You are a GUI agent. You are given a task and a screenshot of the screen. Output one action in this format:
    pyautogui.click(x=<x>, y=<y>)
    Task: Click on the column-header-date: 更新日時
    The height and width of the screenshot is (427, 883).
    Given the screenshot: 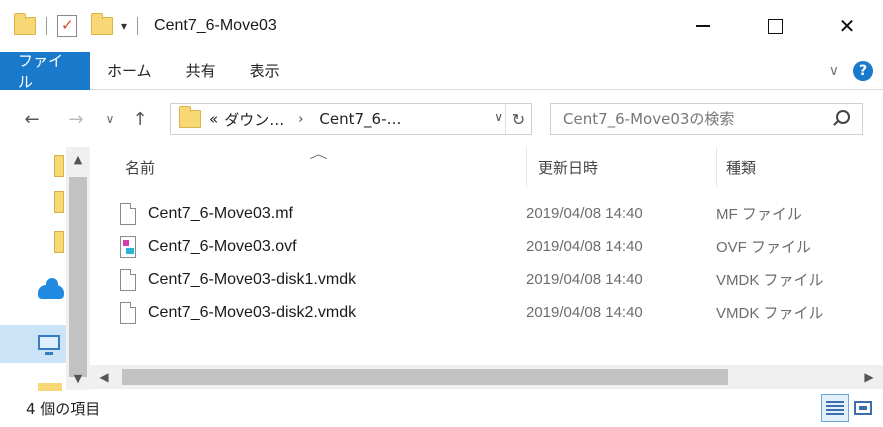 What is the action you would take?
    pyautogui.click(x=568, y=167)
    